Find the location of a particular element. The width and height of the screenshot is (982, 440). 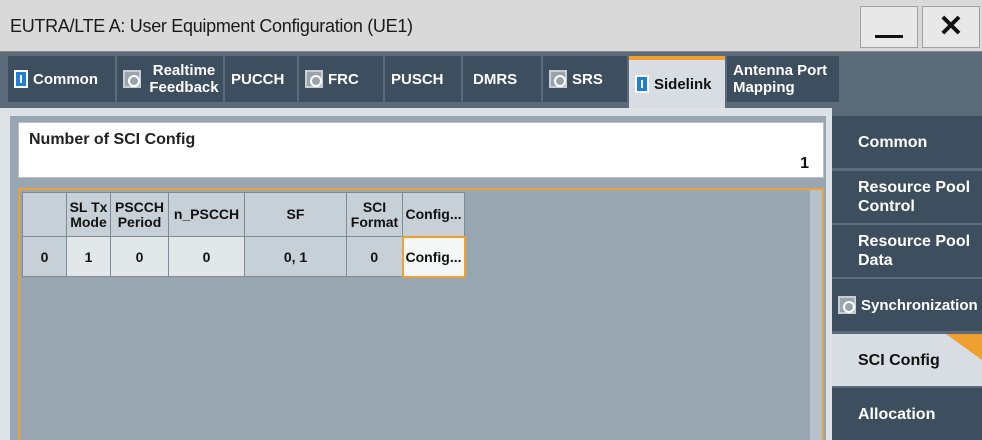

sci-format-cell: 0 is located at coordinates (374, 256).